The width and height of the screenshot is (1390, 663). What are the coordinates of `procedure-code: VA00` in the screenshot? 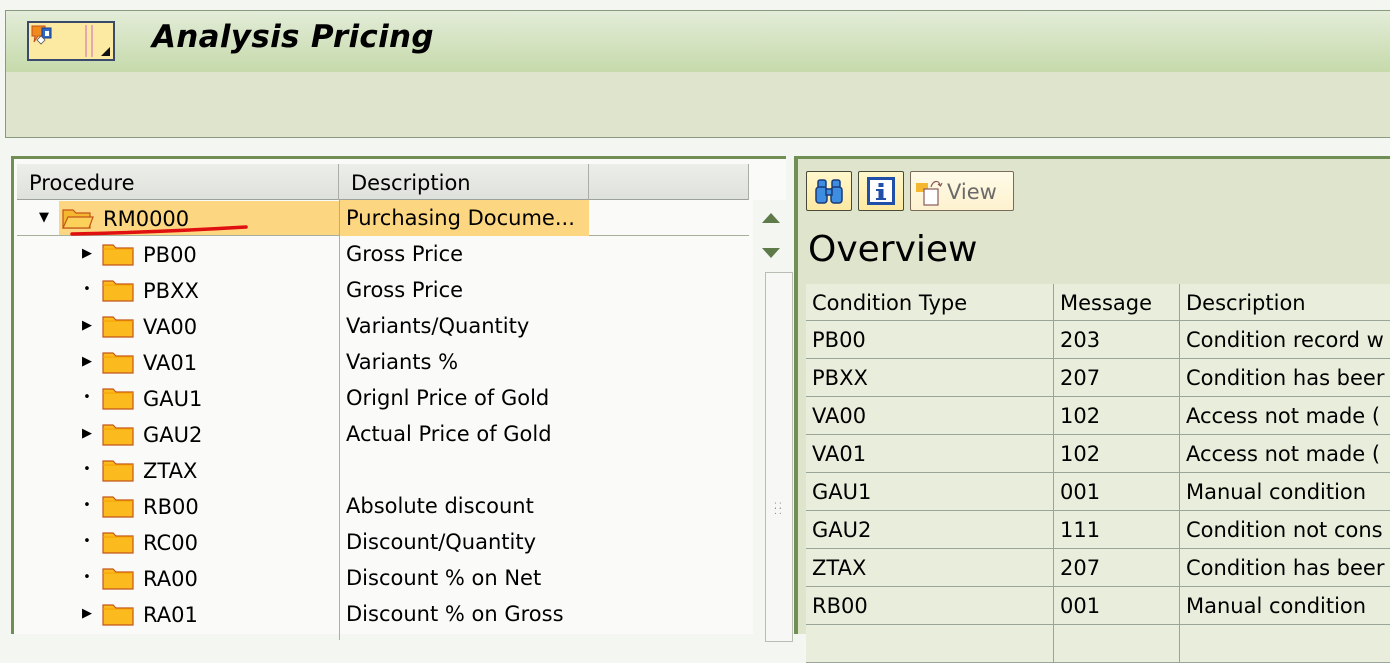 It's located at (170, 327).